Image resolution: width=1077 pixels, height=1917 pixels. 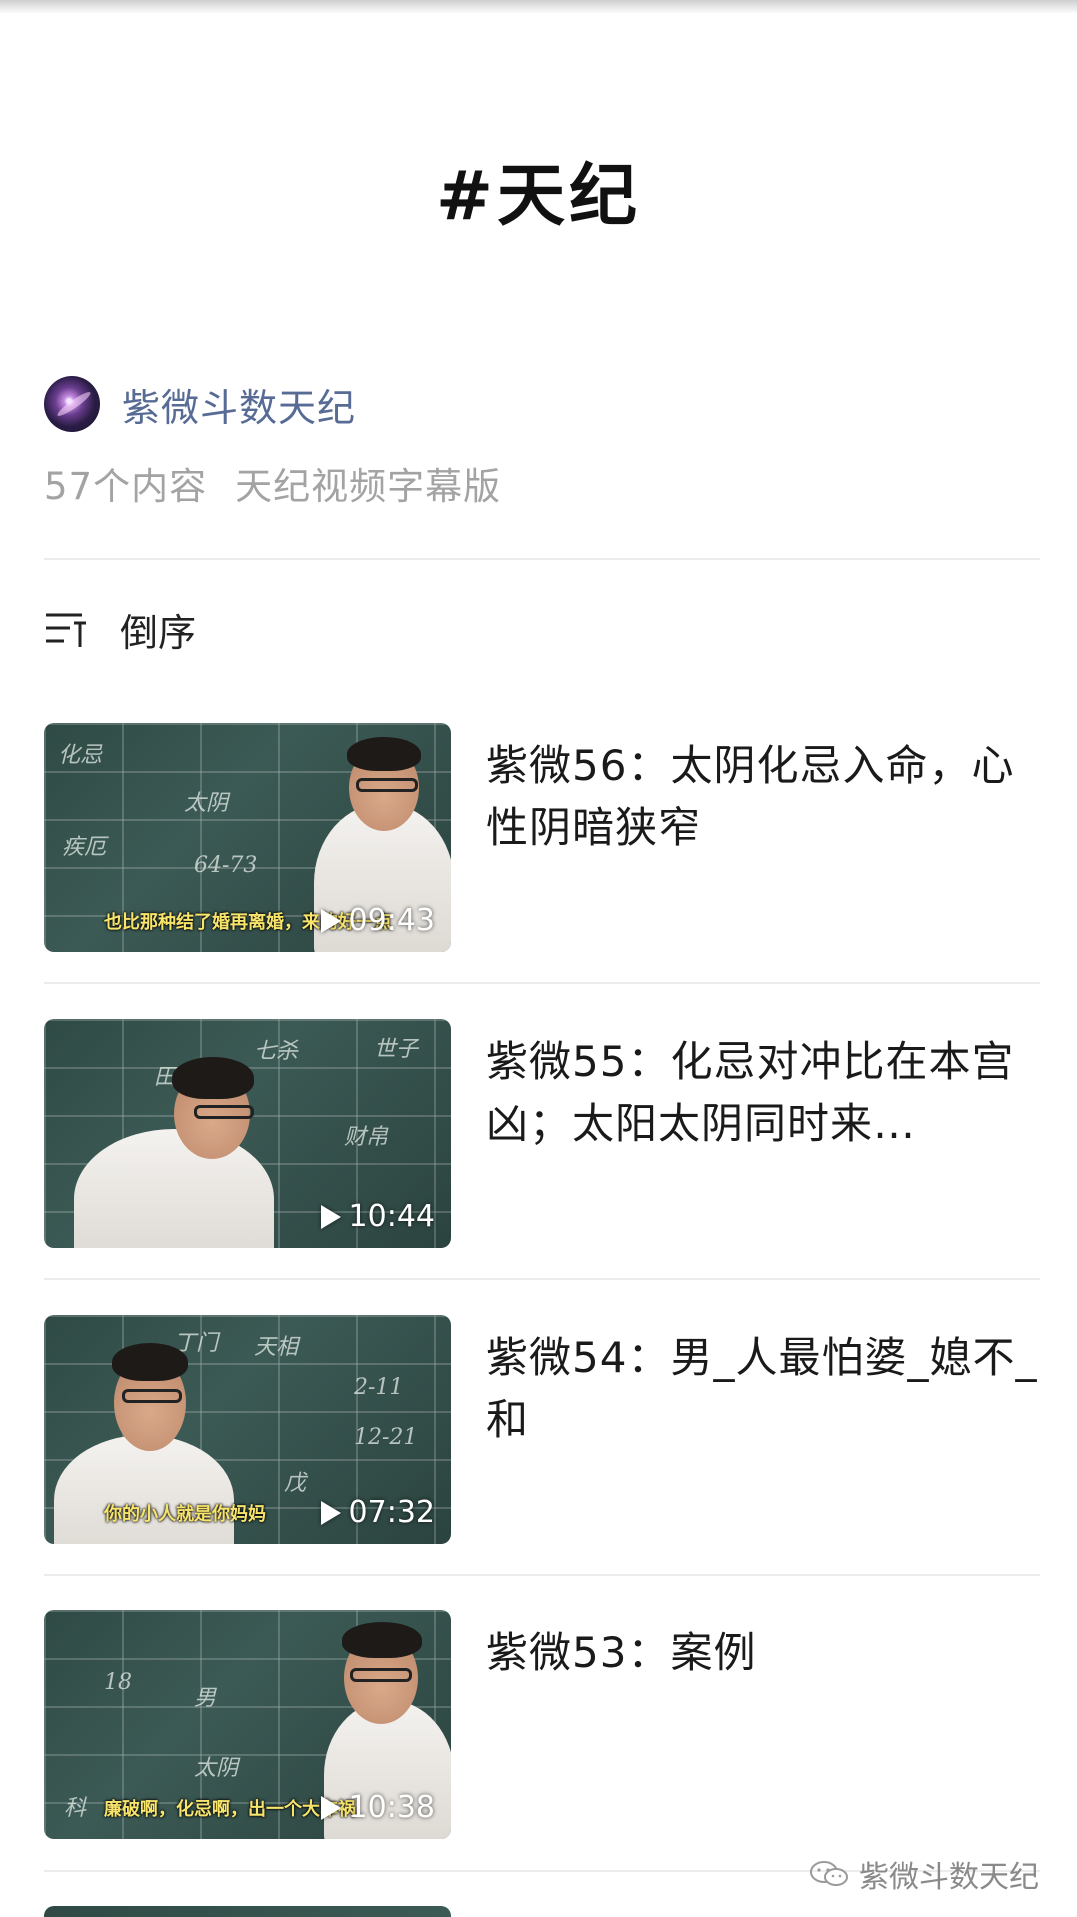 I want to click on video-title: 紫微53：案例, so click(x=766, y=1653).